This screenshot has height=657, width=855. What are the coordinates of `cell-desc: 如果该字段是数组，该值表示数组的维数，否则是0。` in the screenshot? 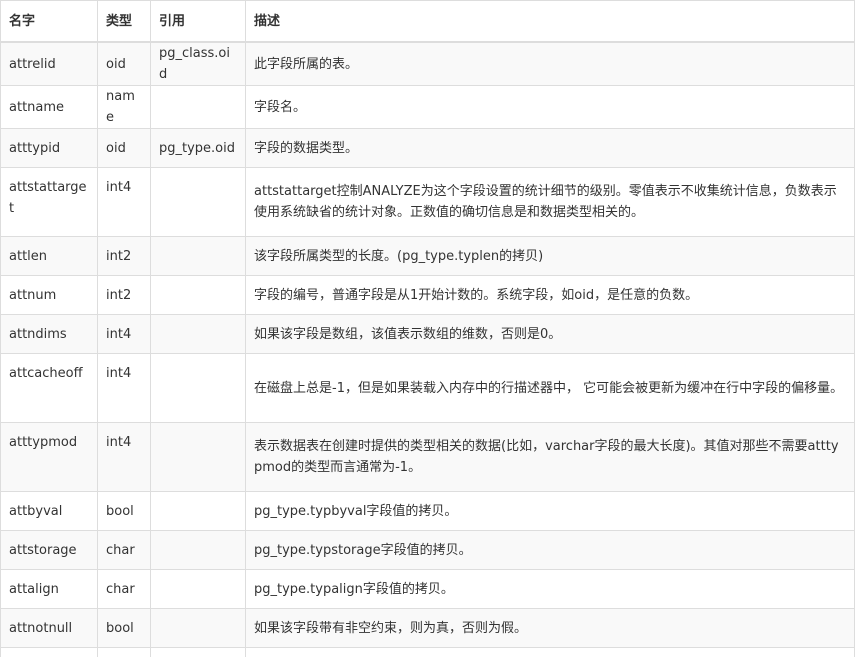 It's located at (550, 334).